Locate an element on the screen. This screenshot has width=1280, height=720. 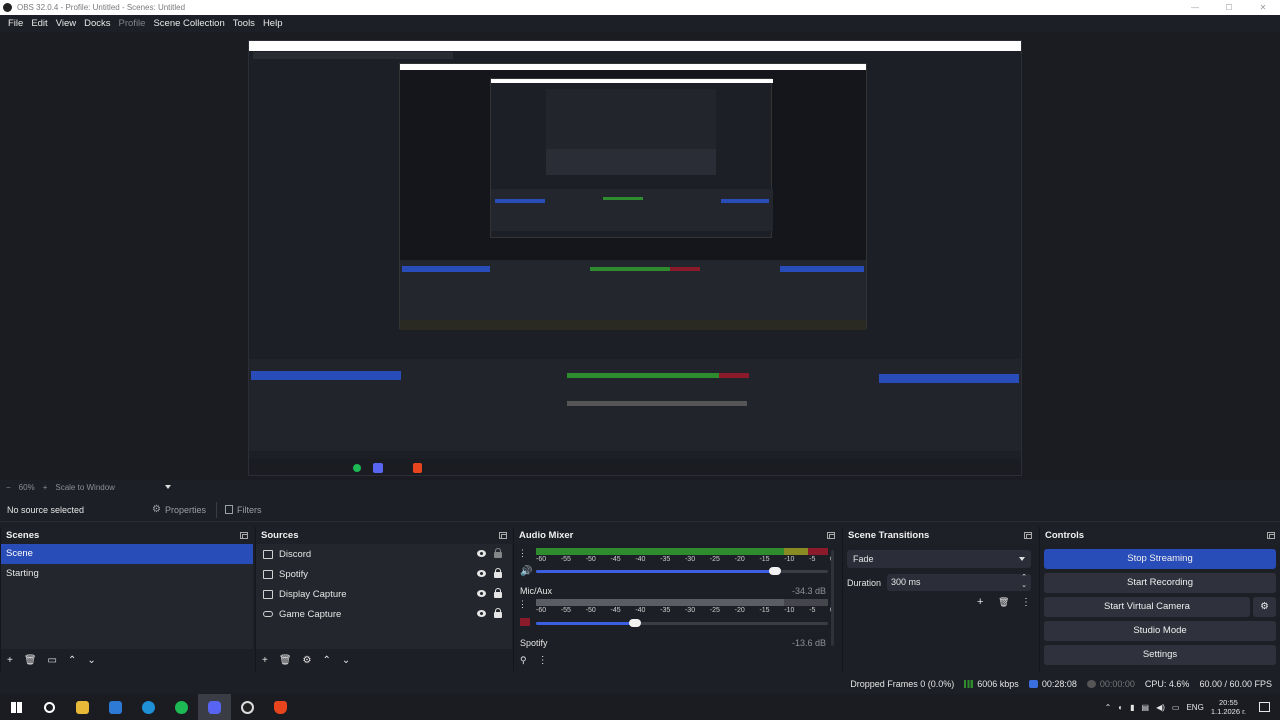
volume-meter-yellow is located at coordinates (796, 551).